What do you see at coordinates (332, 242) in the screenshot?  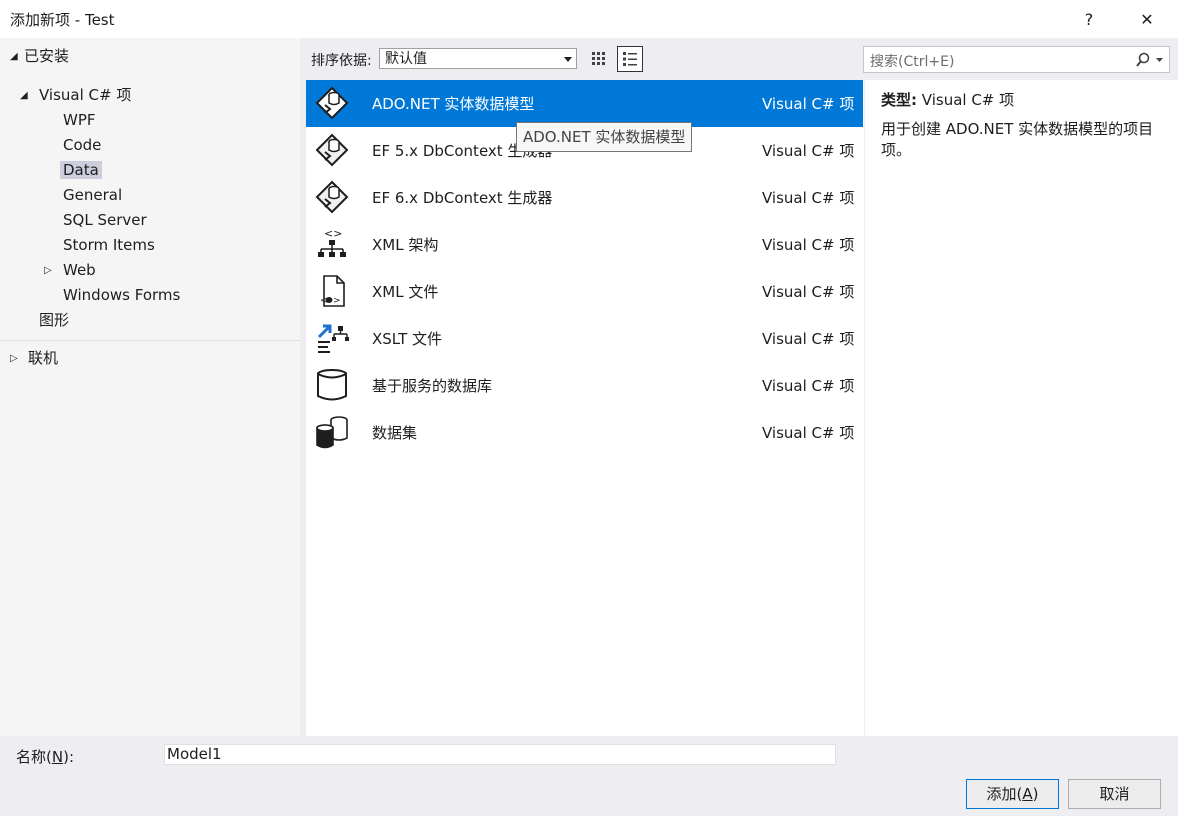 I see `xml-schema-icon: <>` at bounding box center [332, 242].